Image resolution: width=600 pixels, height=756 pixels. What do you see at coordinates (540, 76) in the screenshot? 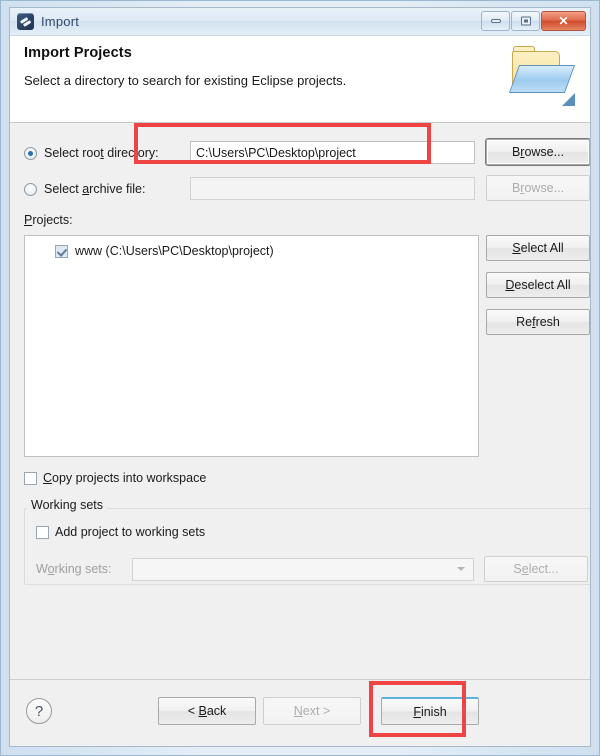
I see `open-folder-icon` at bounding box center [540, 76].